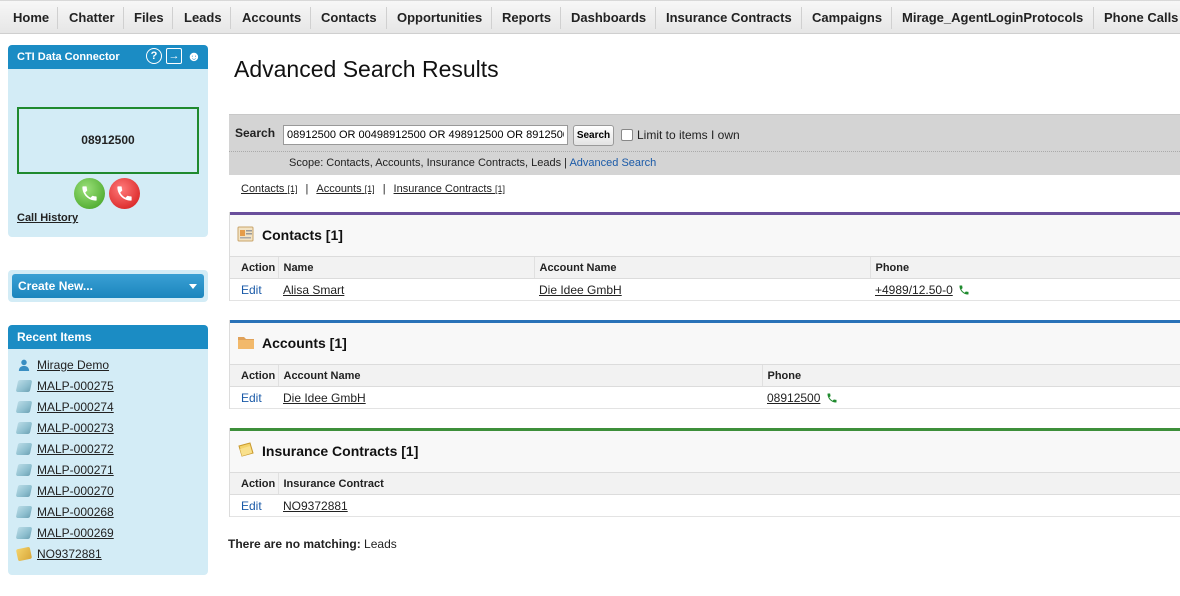 The height and width of the screenshot is (596, 1180). I want to click on tab-home: Home, so click(31, 17).